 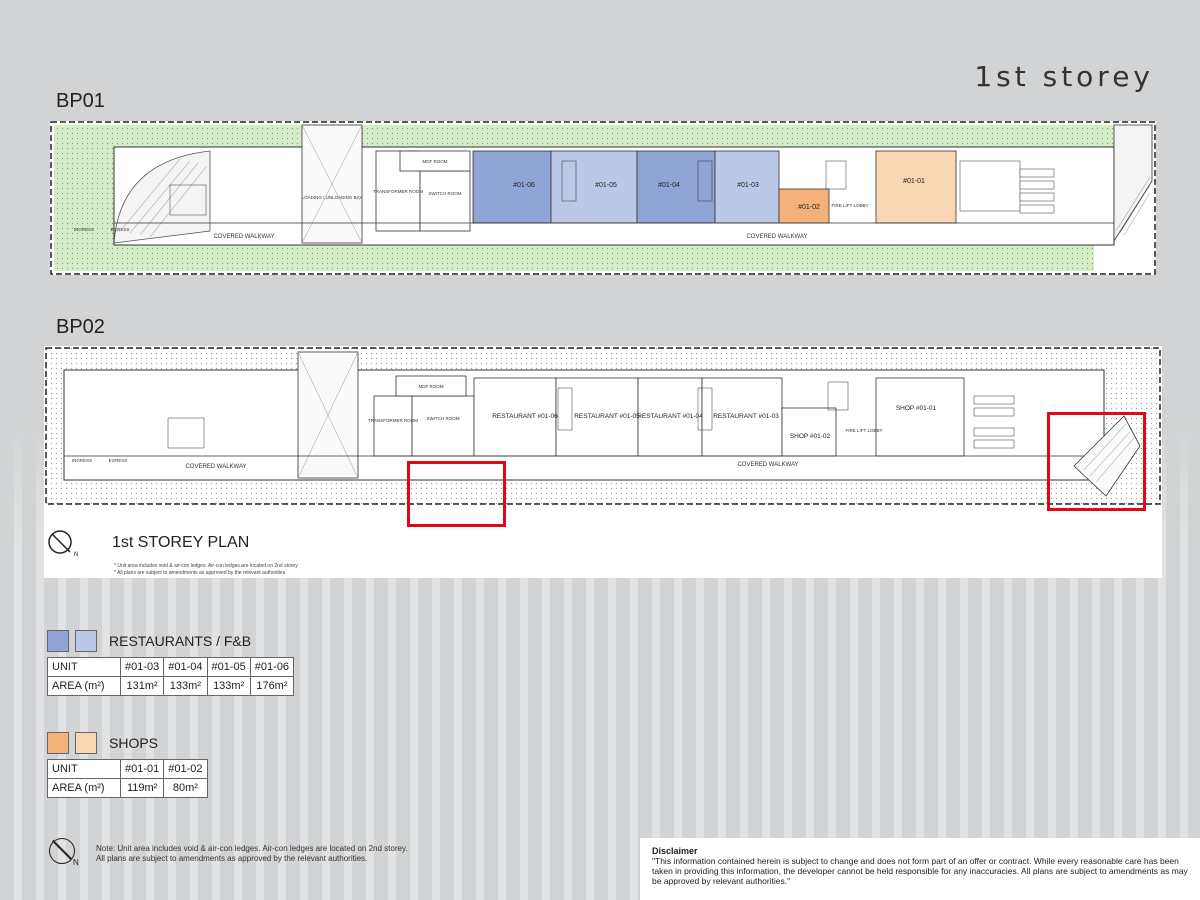 I want to click on bp02-transformer-label: TRANSFORMER ROOM, so click(x=393, y=420).